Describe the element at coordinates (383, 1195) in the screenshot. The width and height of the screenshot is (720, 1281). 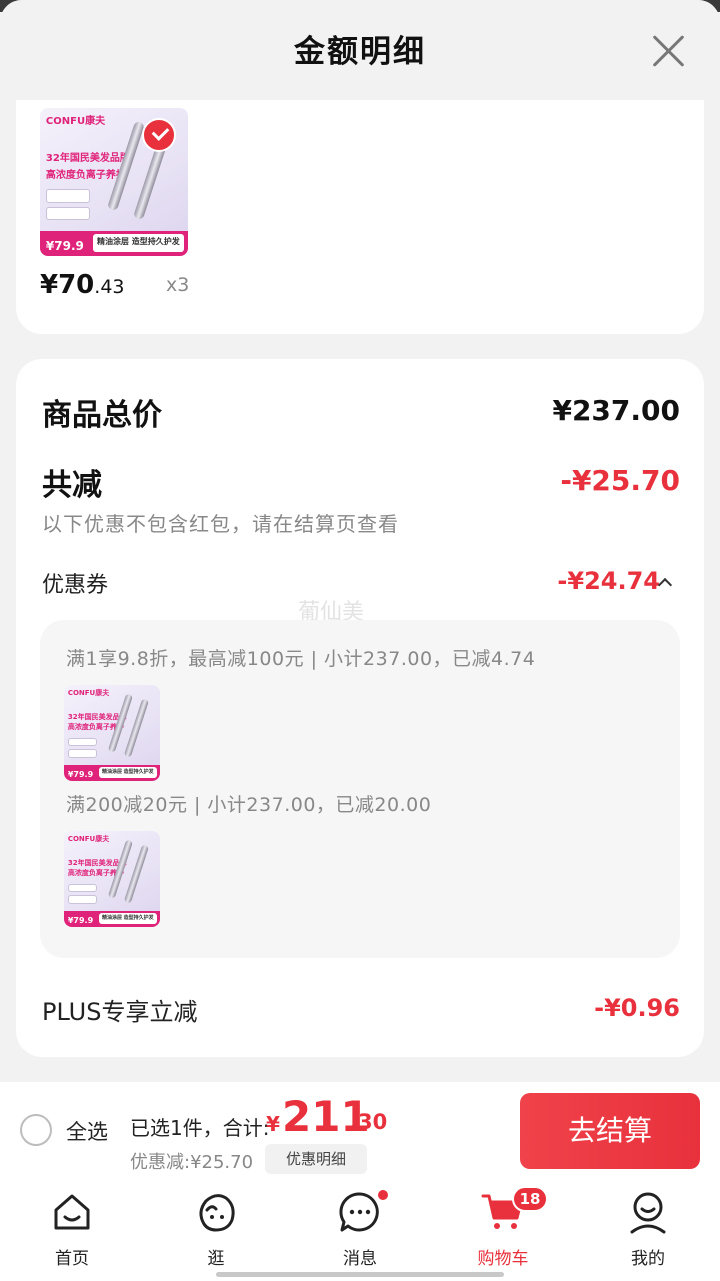
I see `unread-dot` at that location.